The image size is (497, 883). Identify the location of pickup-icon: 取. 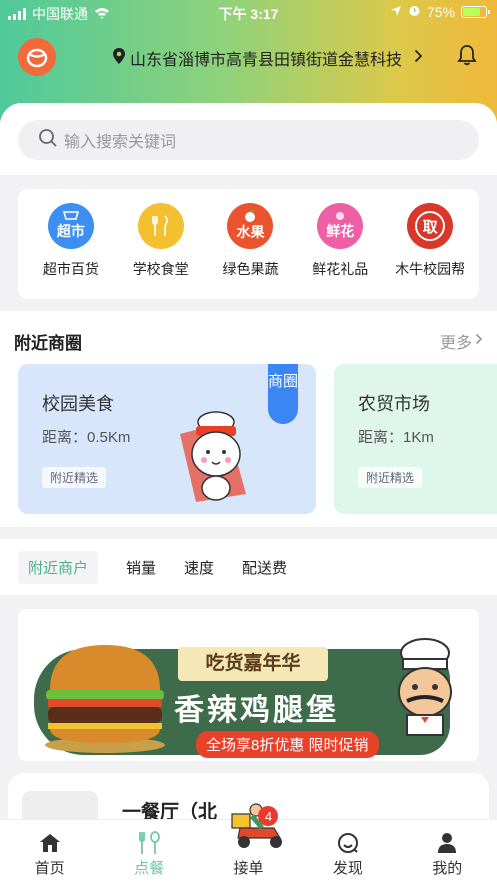
(430, 226).